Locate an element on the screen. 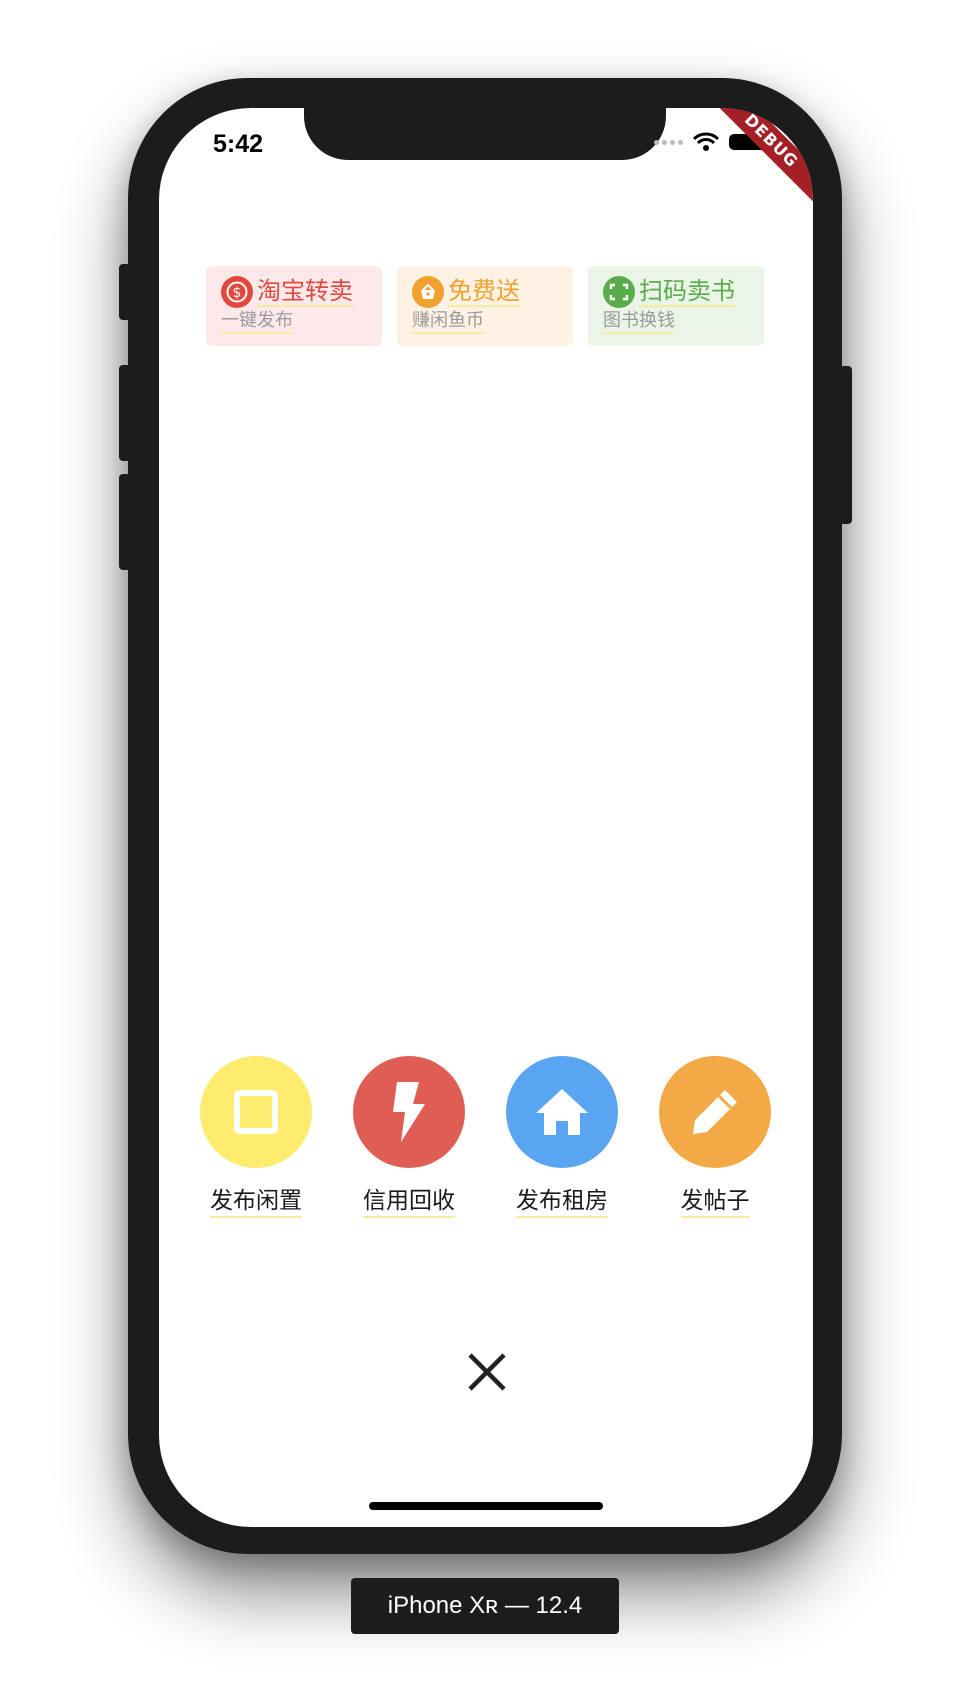  post-idle-item-button: 发布闲置 is located at coordinates (256, 1137).